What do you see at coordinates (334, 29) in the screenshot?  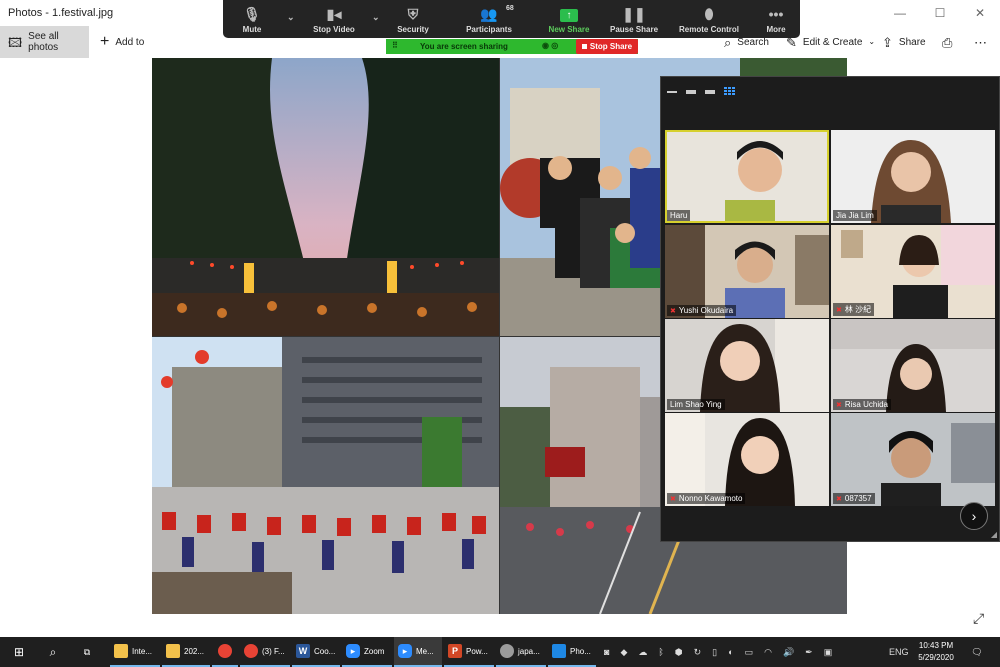 I see `stop-video-label: Stop Video` at bounding box center [334, 29].